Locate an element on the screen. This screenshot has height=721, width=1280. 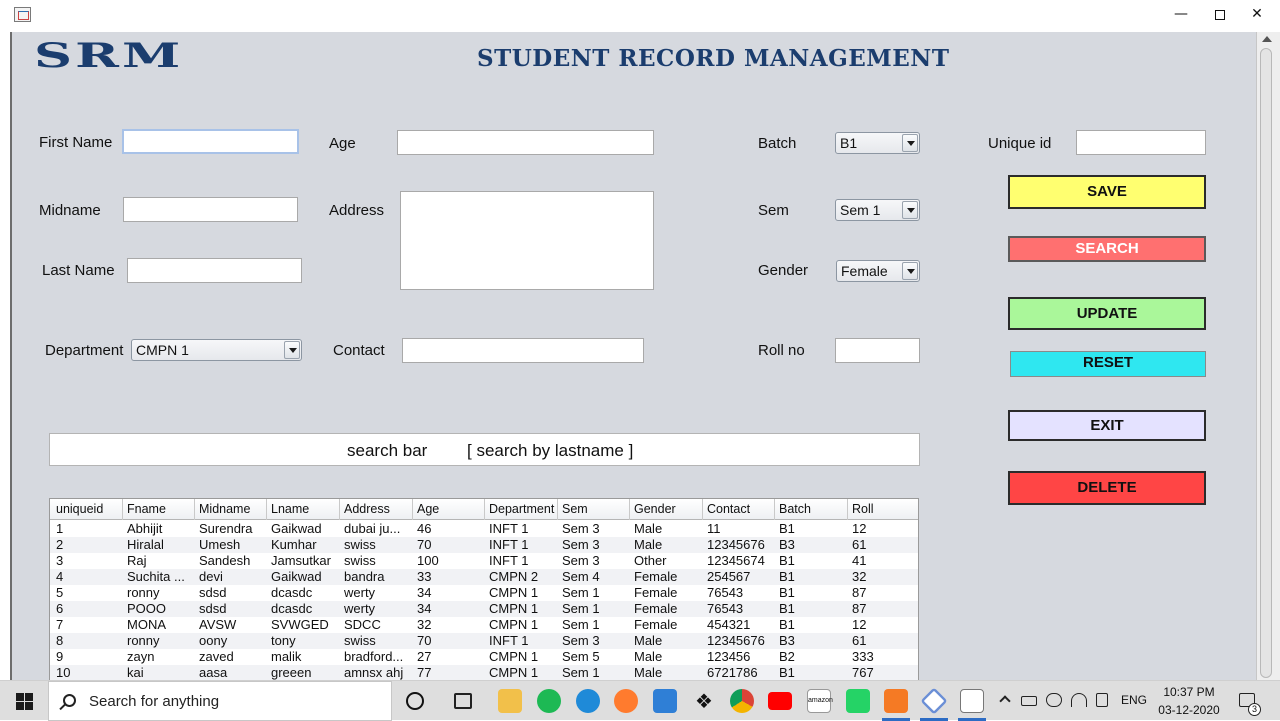
contact-input is located at coordinates (523, 350).